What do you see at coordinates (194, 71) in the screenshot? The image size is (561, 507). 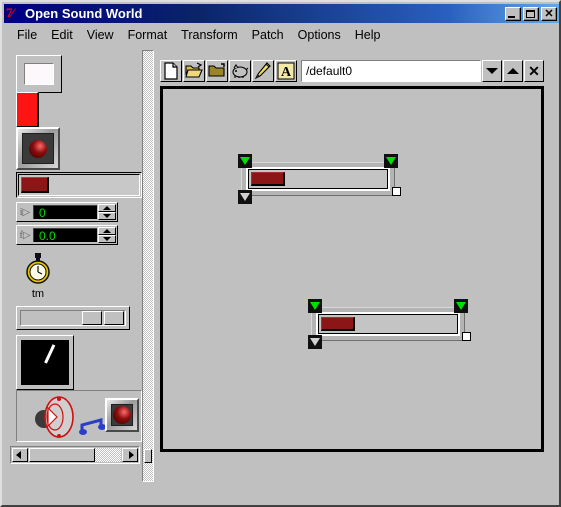 I see `open-folder-icon` at bounding box center [194, 71].